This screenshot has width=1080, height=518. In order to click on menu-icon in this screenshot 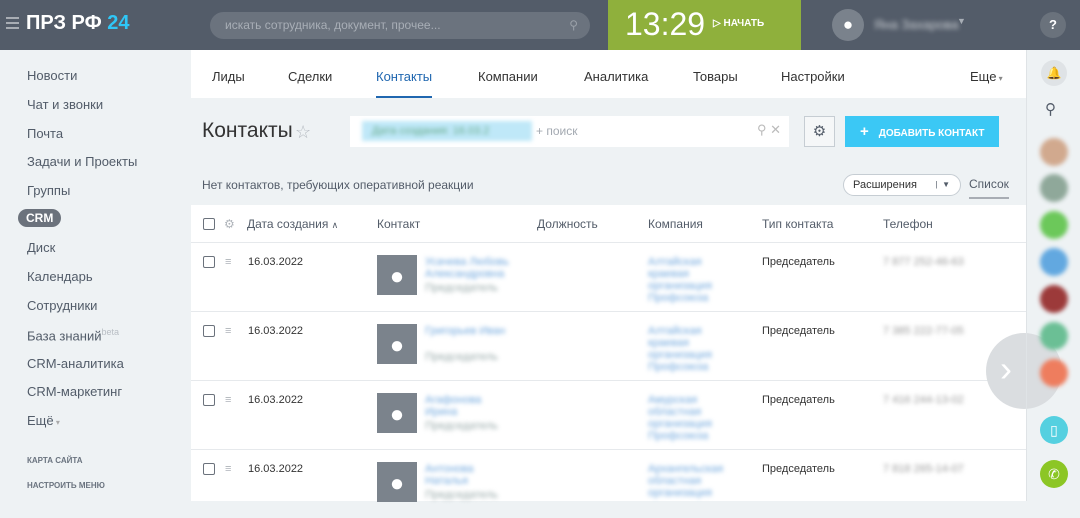, I will do `click(12, 23)`.